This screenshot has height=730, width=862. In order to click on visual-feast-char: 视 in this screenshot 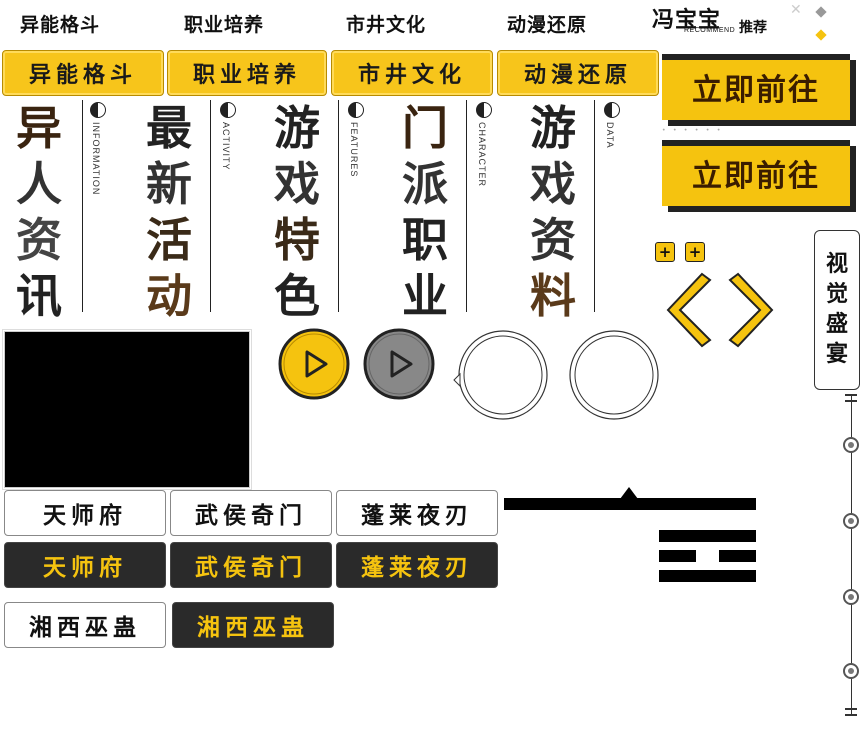, I will do `click(836, 264)`.